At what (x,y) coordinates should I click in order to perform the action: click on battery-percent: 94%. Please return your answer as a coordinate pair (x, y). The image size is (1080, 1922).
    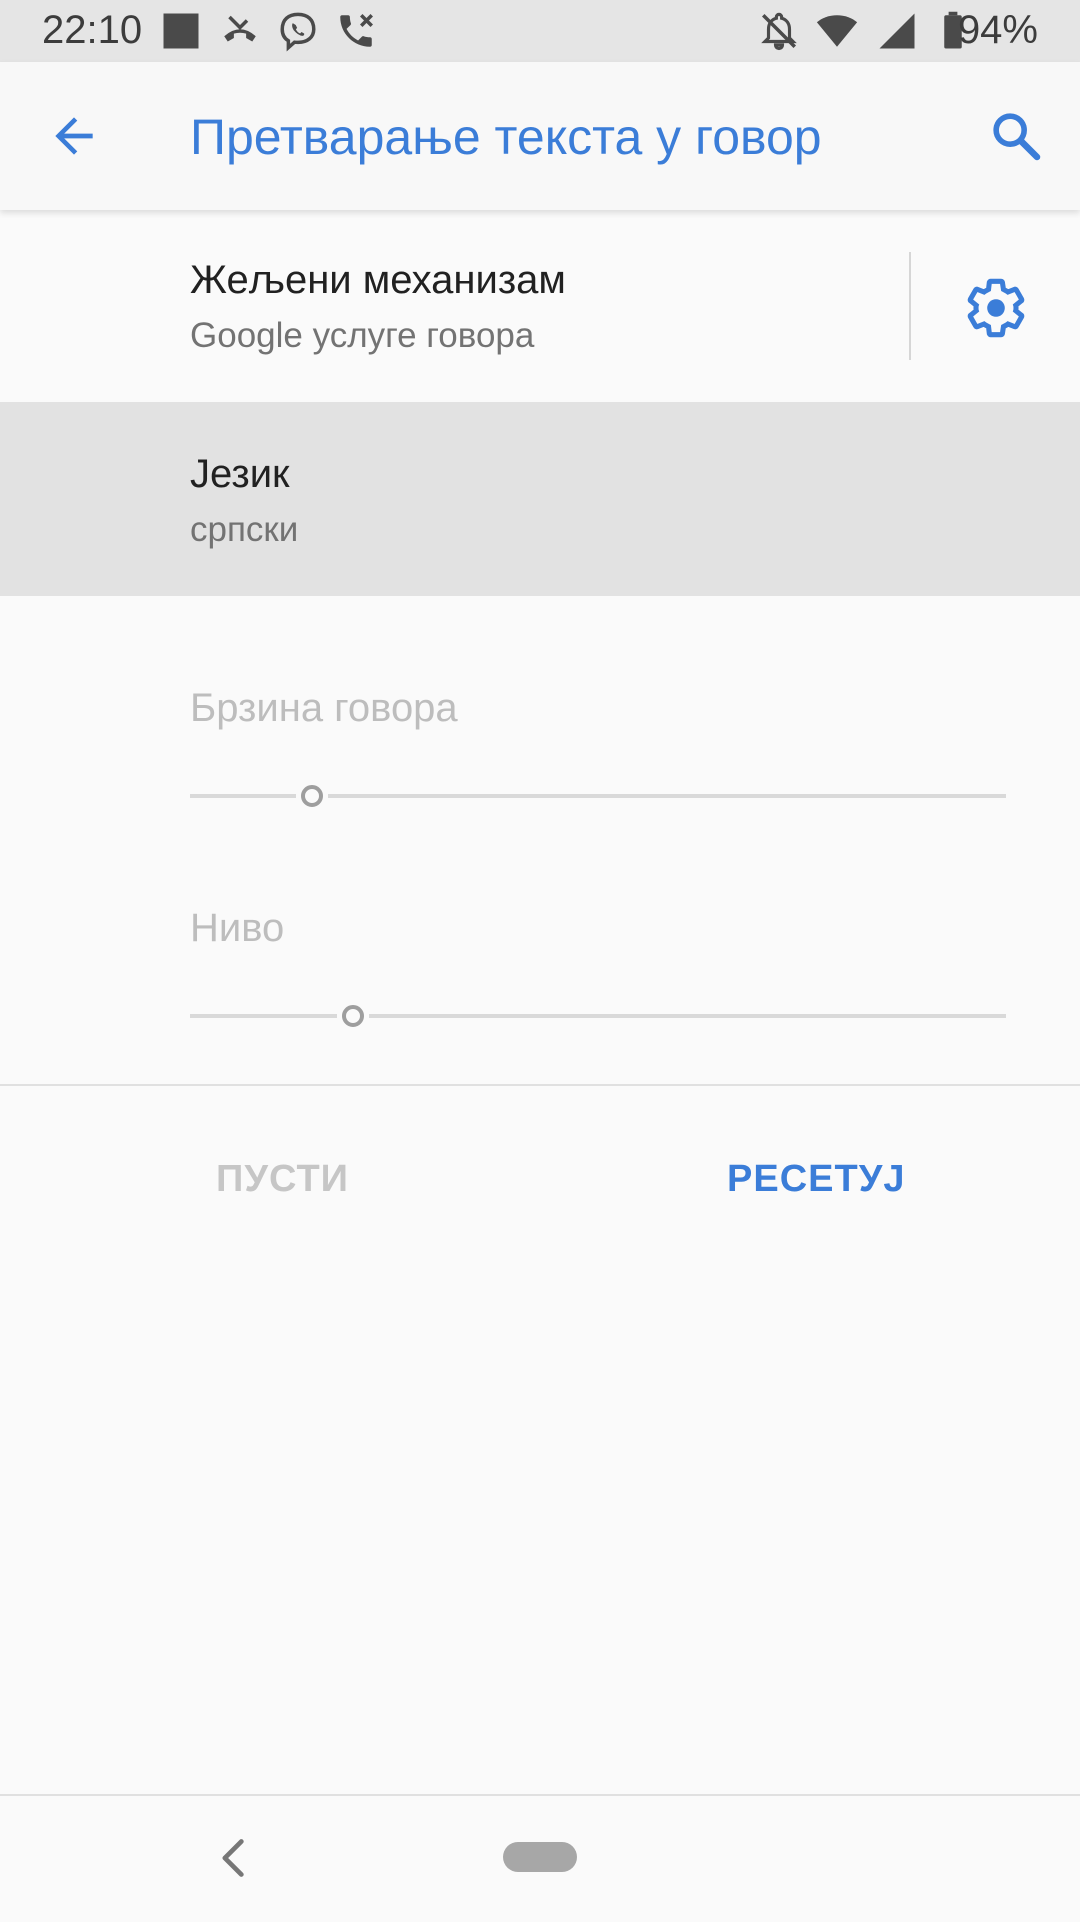
    Looking at the image, I should click on (997, 30).